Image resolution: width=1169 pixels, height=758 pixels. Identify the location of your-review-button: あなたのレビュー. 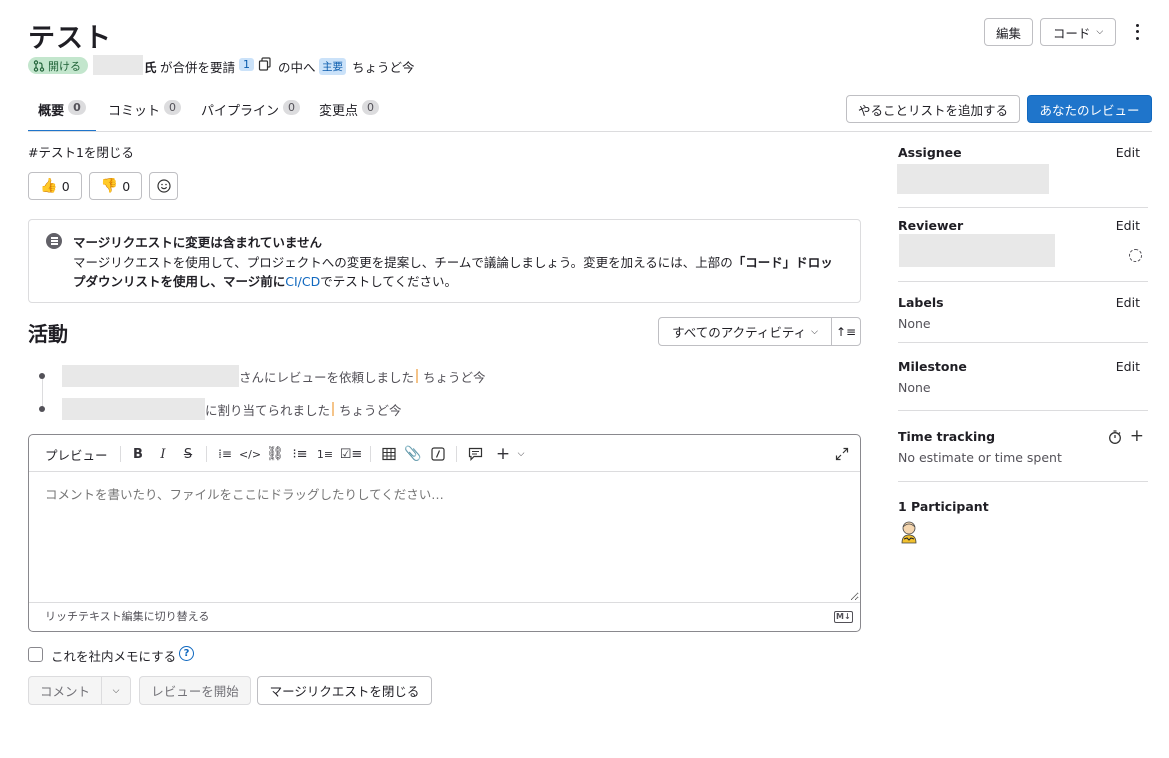
(1089, 109).